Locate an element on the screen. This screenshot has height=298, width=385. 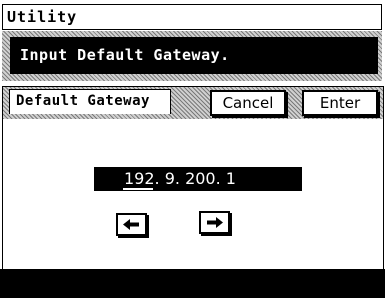
input-cursor is located at coordinates (138, 189).